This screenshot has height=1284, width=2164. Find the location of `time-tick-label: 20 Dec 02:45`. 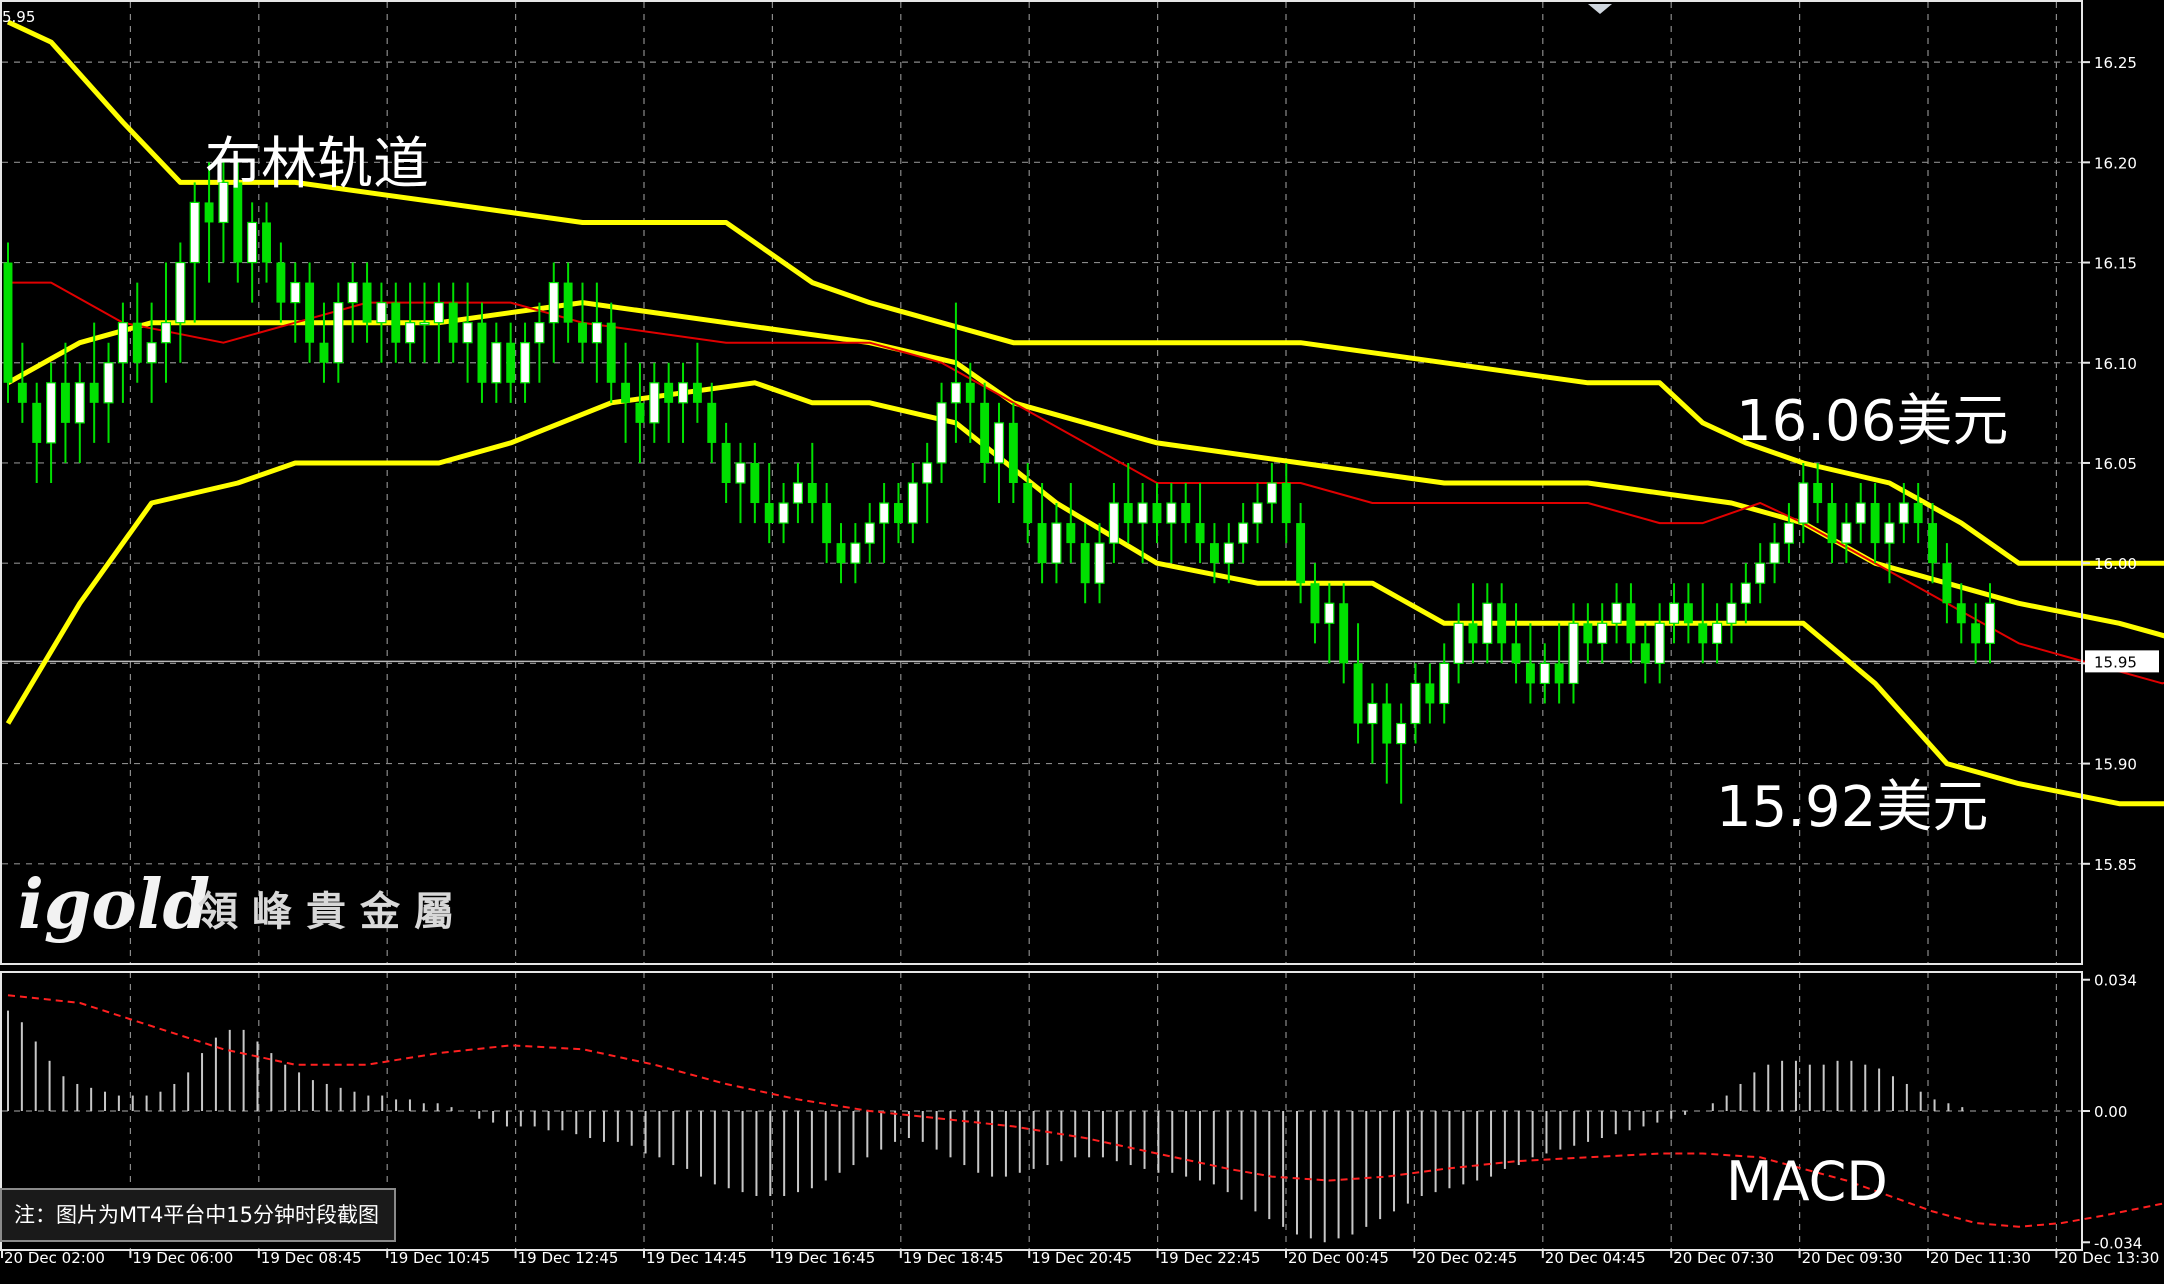

time-tick-label: 20 Dec 02:45 is located at coordinates (1466, 1258).